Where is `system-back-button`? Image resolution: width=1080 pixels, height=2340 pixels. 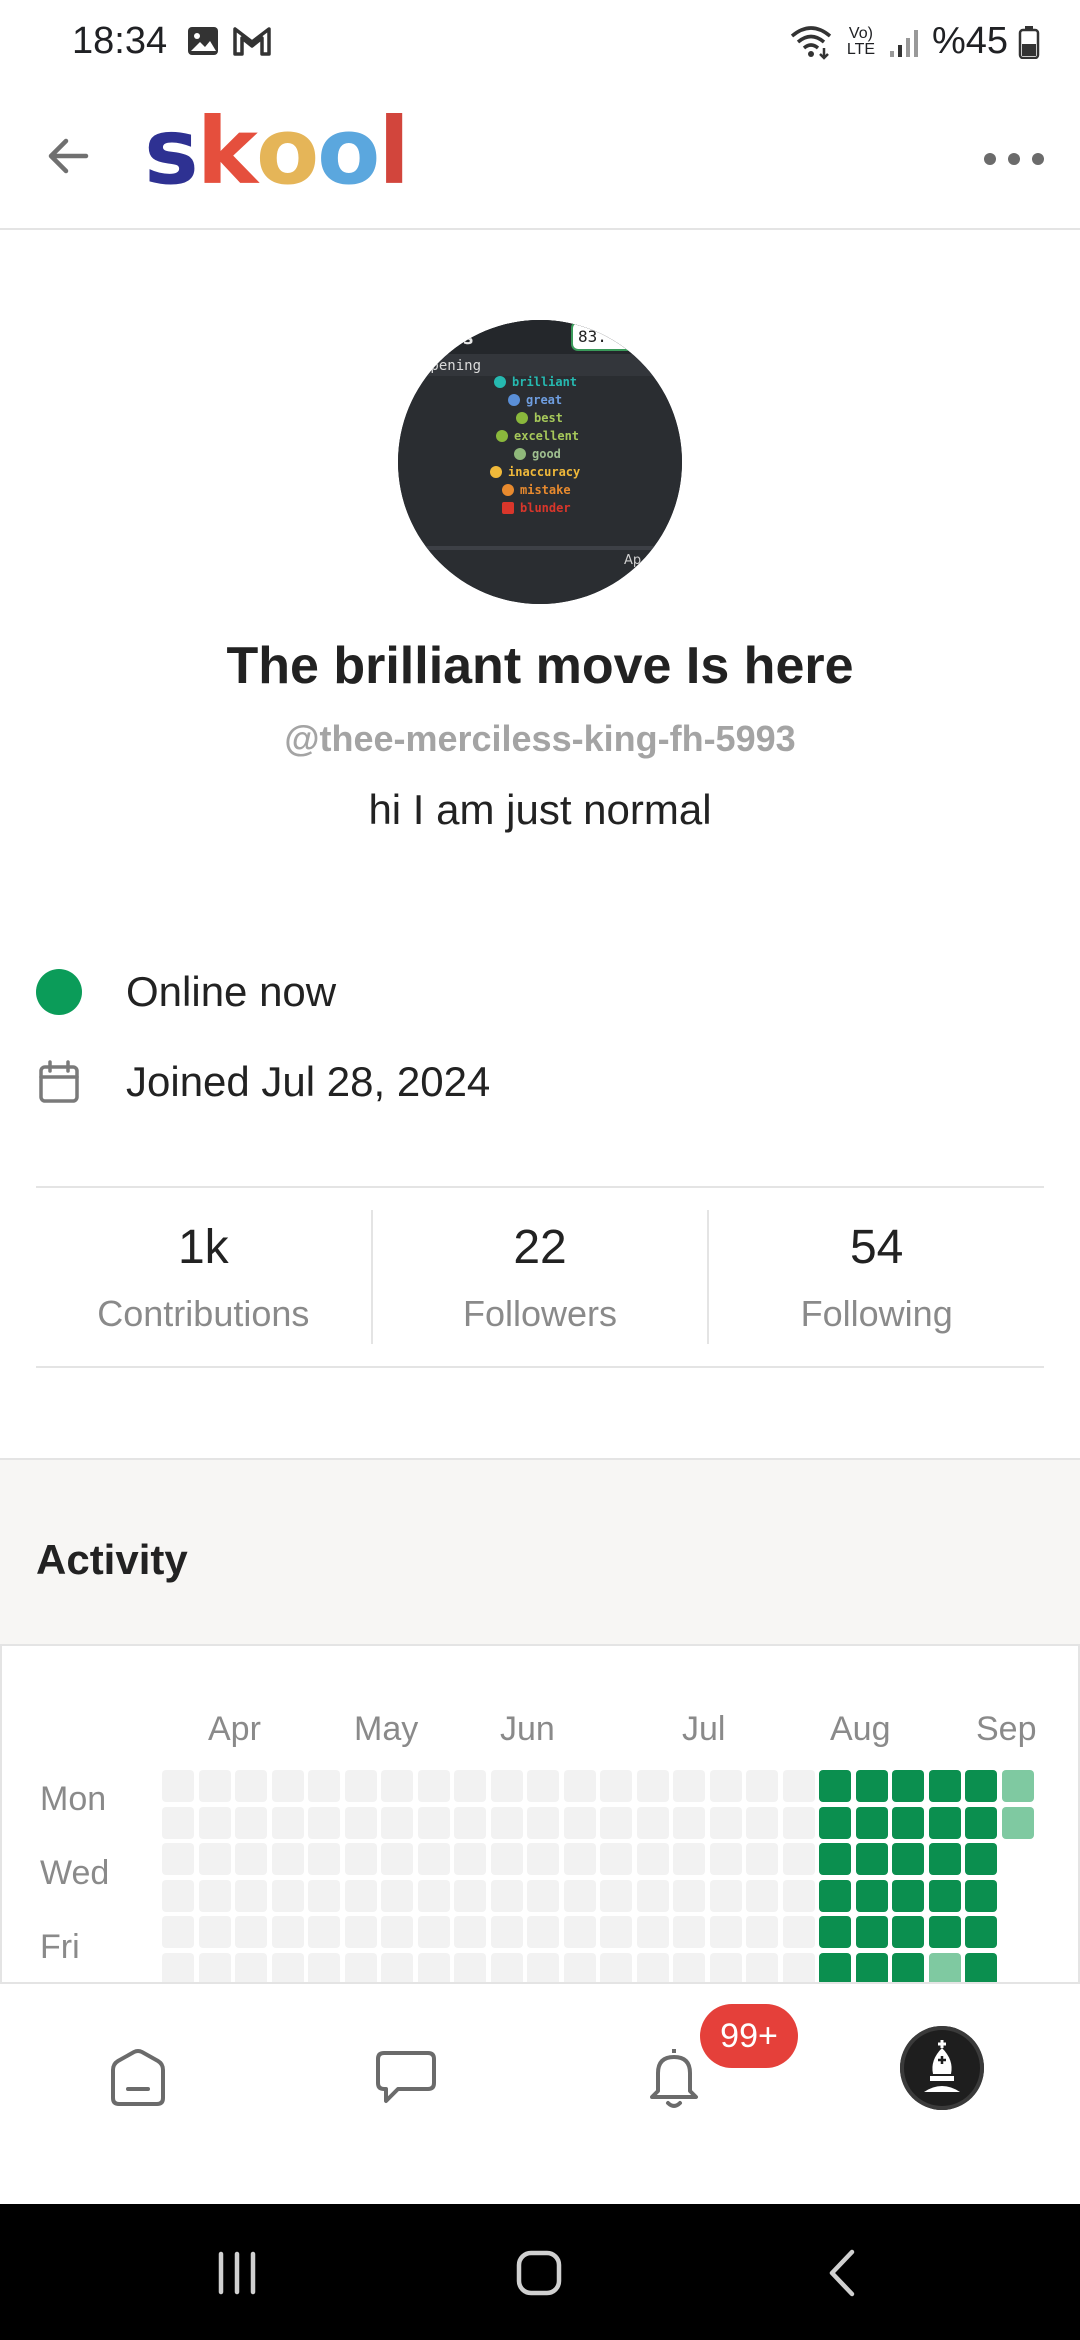 system-back-button is located at coordinates (843, 2273).